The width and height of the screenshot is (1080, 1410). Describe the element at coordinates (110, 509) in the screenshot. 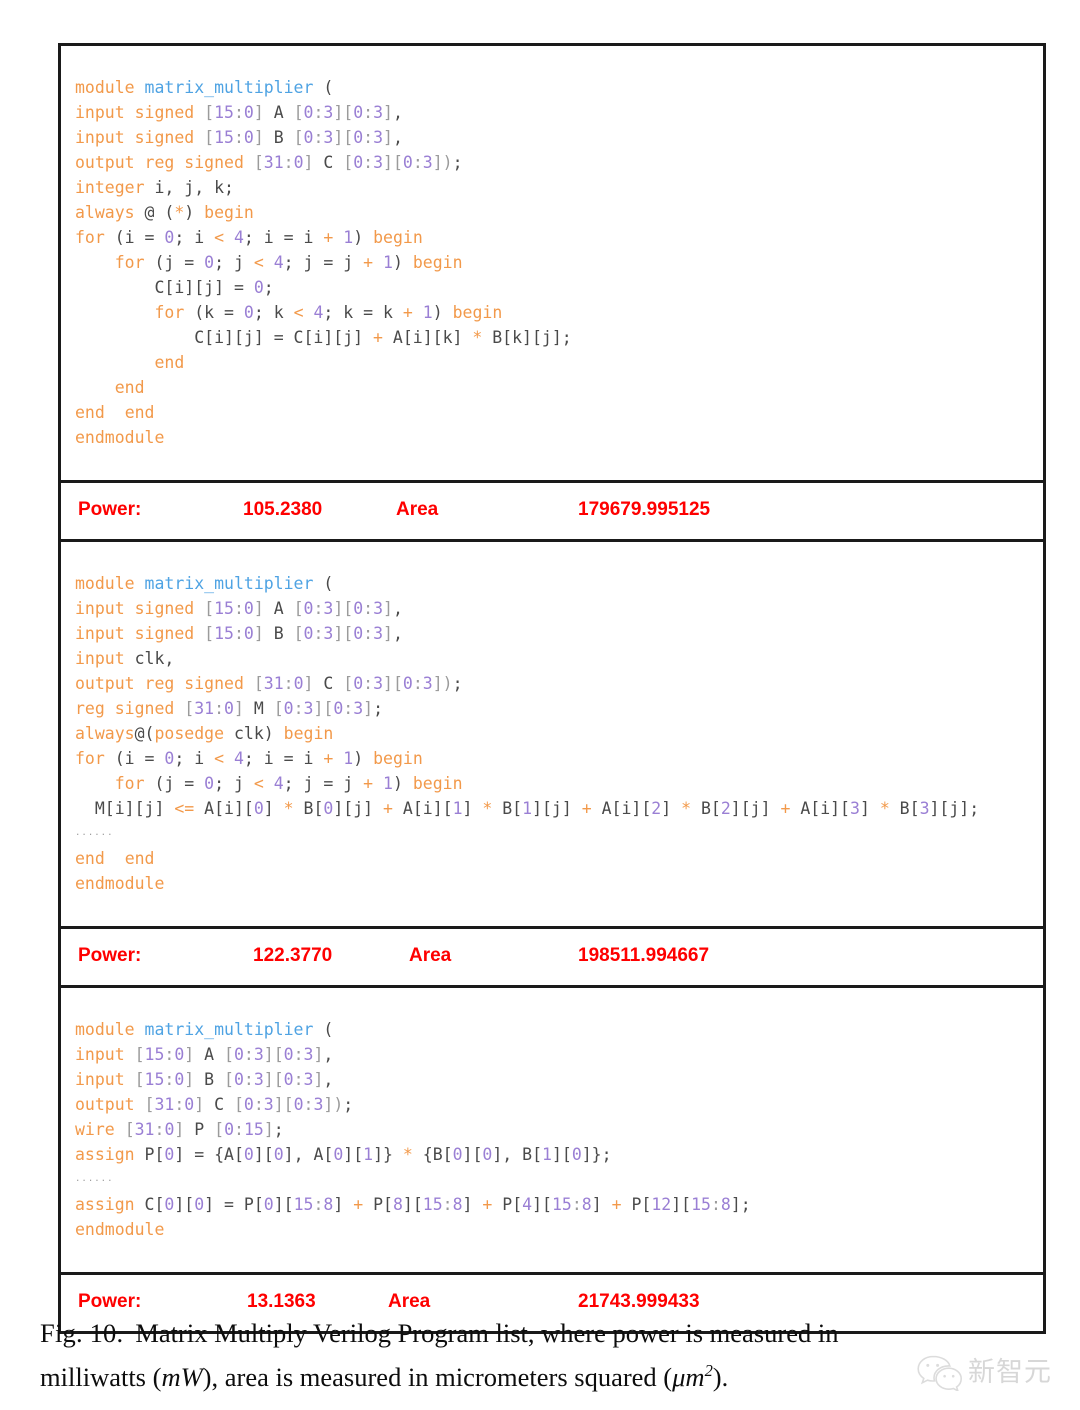

I see `power-label-1: Power:` at that location.